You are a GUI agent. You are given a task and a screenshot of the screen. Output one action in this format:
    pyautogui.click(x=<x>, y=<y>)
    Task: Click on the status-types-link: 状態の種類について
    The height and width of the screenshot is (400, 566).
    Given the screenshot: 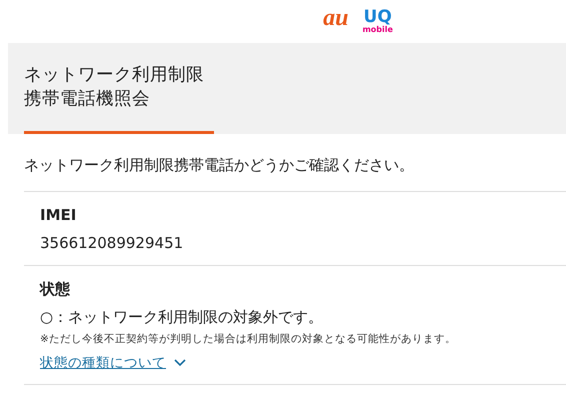 What is the action you would take?
    pyautogui.click(x=113, y=363)
    